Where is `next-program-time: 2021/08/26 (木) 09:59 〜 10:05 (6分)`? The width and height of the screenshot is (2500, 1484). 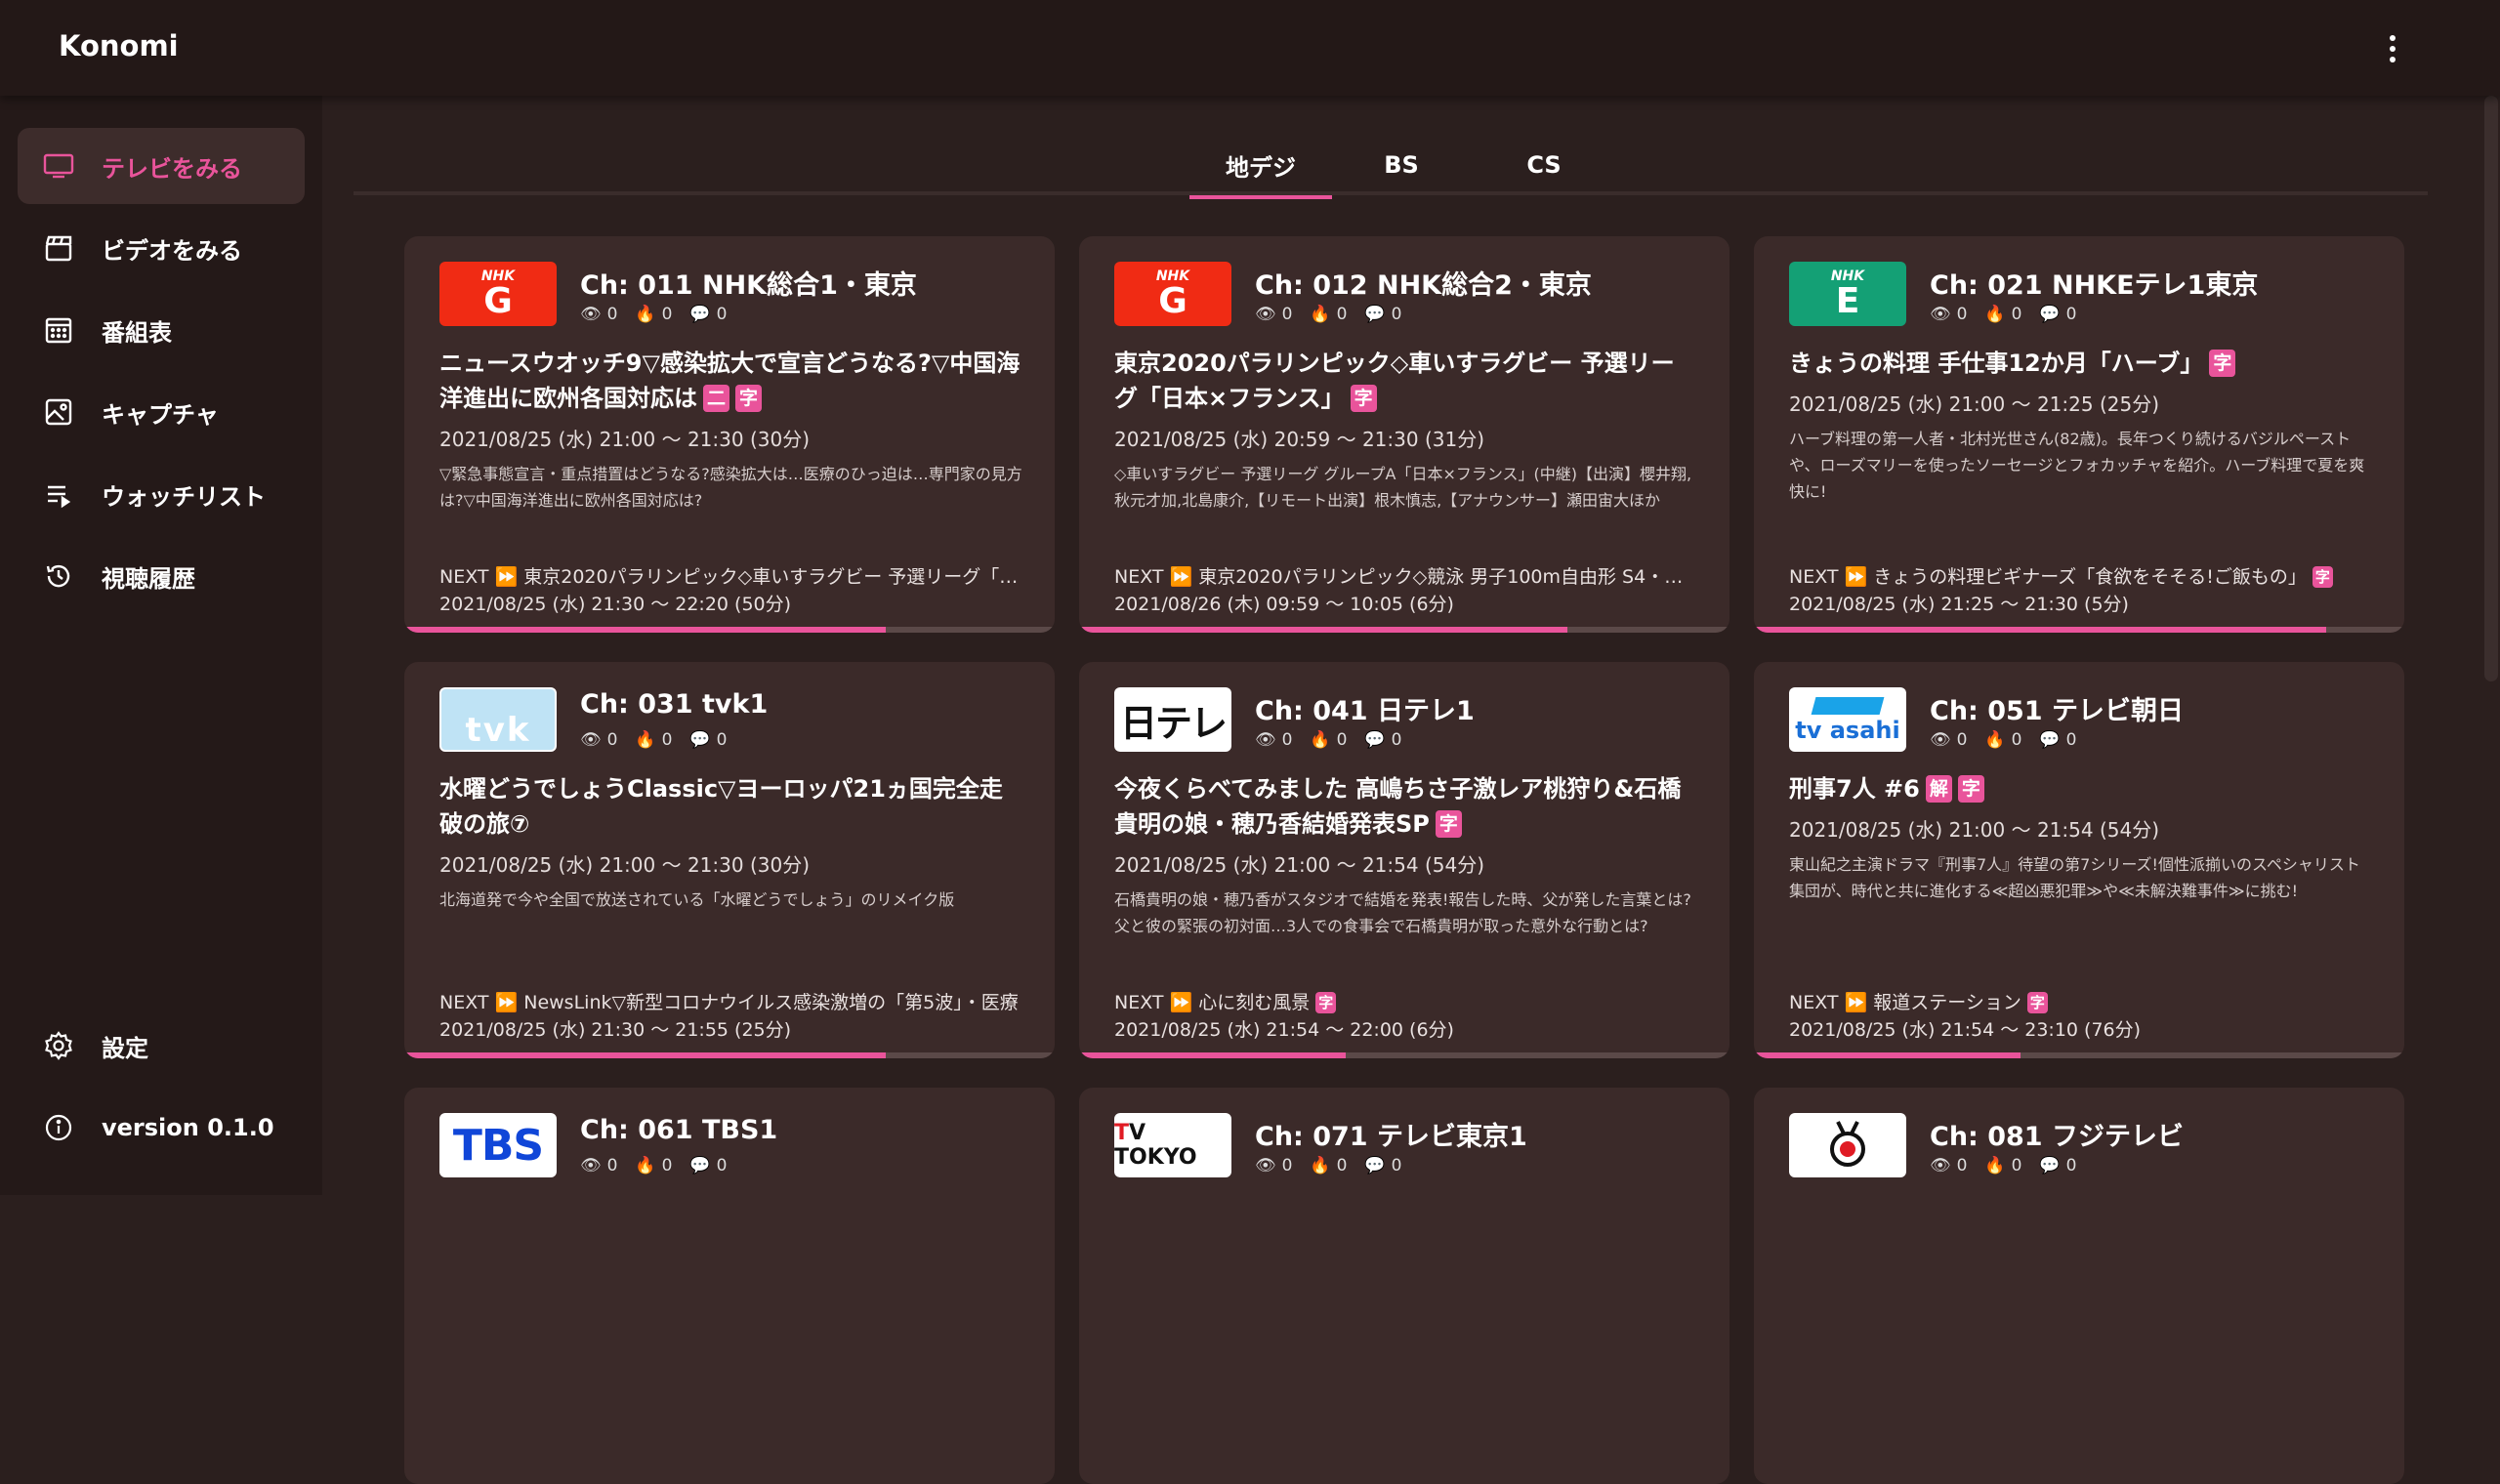 next-program-time: 2021/08/26 (木) 09:59 〜 10:05 (6分) is located at coordinates (1284, 605).